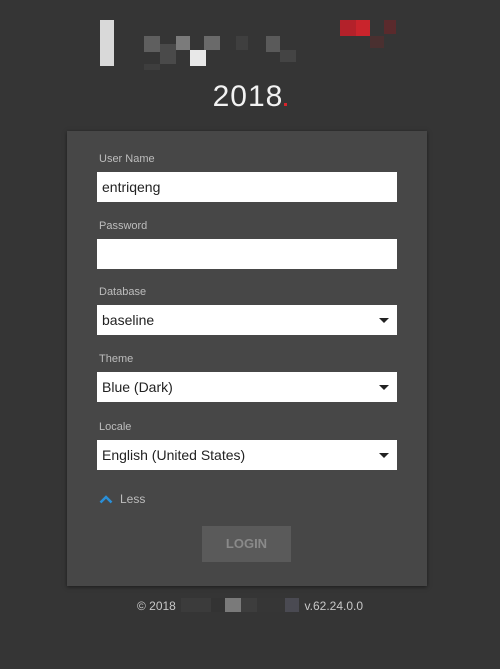 The width and height of the screenshot is (500, 669). I want to click on version-text: v.62.24.0.0, so click(334, 606).